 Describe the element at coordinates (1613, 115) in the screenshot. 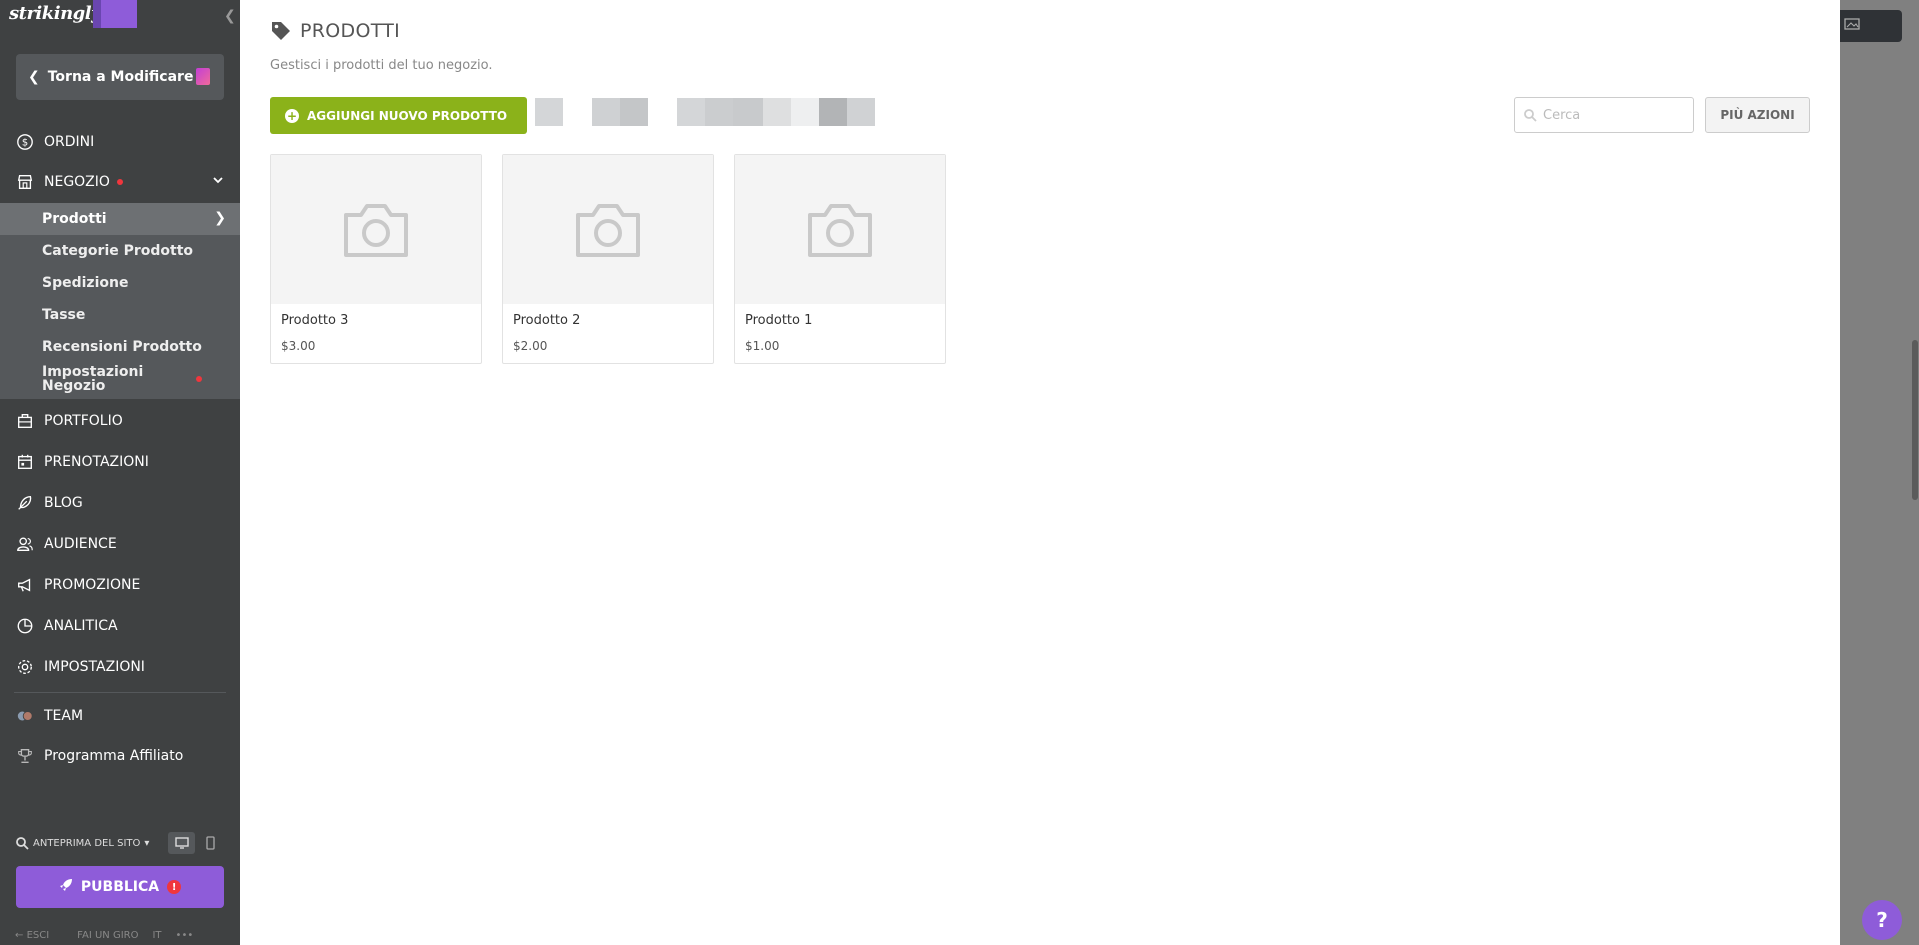

I see `search-input` at that location.